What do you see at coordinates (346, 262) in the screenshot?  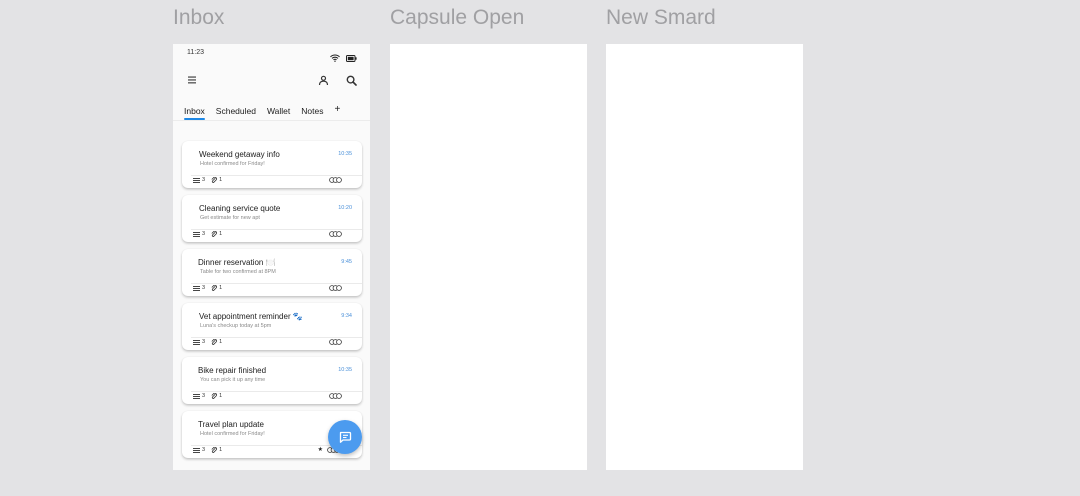 I see `card-time: 9:45` at bounding box center [346, 262].